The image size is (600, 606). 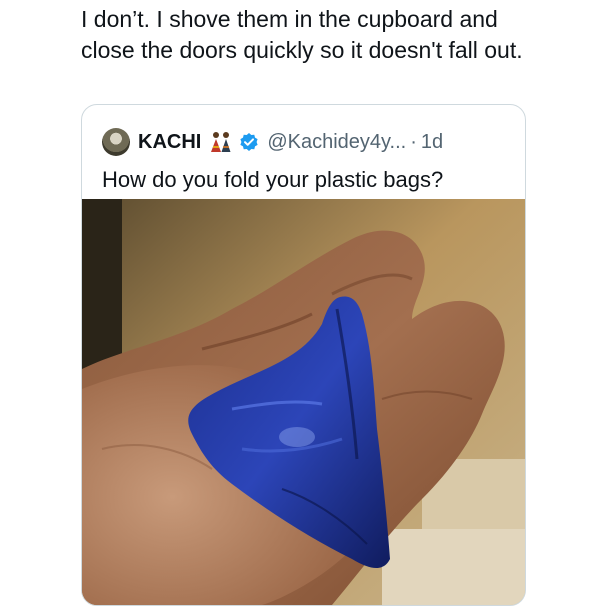 I want to click on quoted-post-header: KACHI @Kachidey4y... · 1d, so click(x=272, y=142).